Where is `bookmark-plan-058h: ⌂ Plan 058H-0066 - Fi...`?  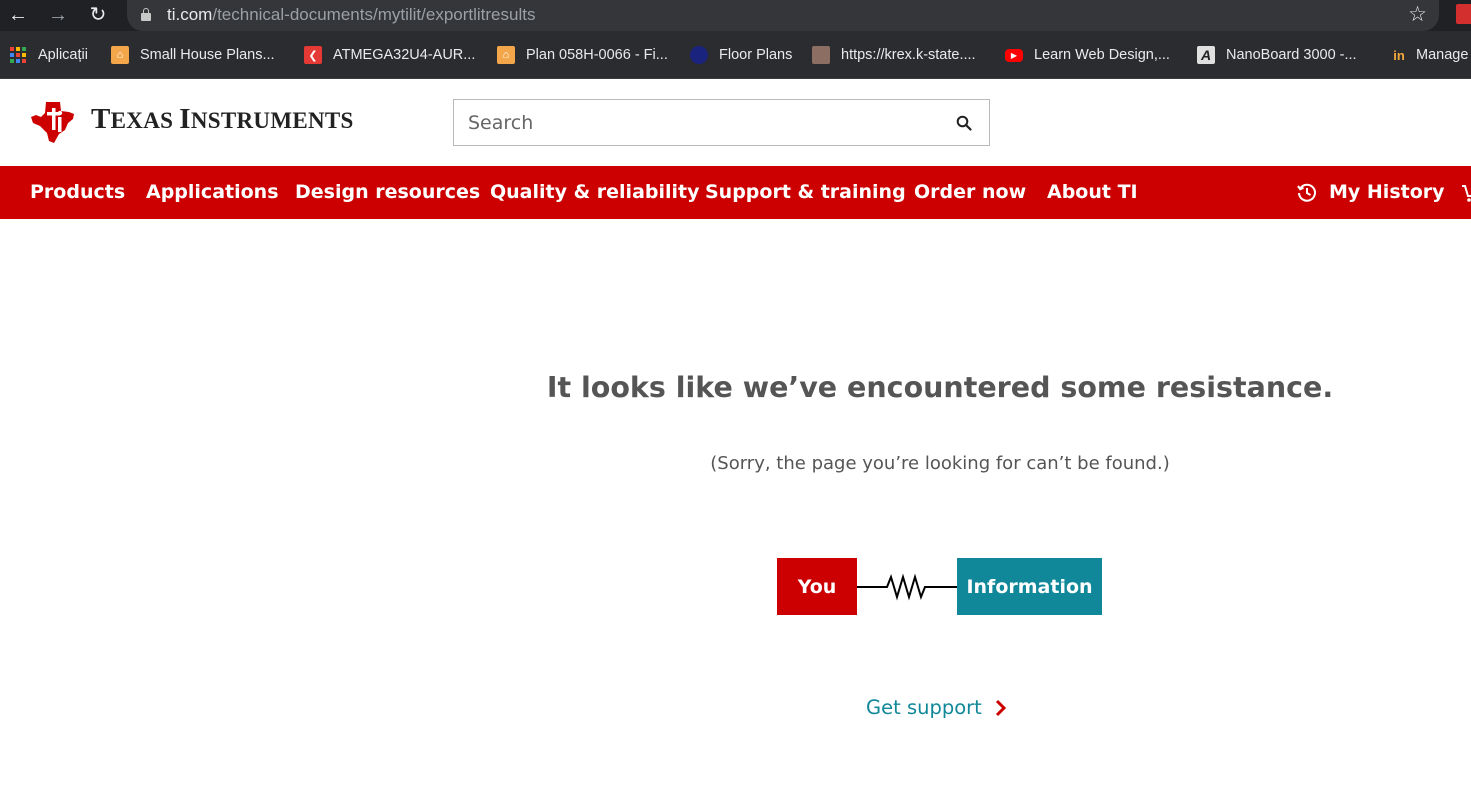
bookmark-plan-058h: ⌂ Plan 058H-0066 - Fi... is located at coordinates (582, 55).